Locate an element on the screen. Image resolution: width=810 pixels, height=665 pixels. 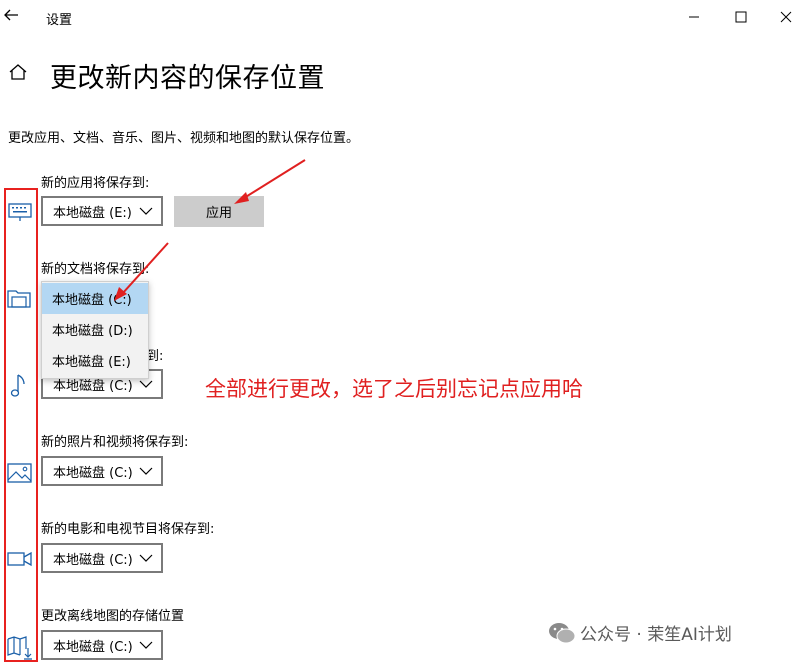
wechat-icon is located at coordinates (562, 632).